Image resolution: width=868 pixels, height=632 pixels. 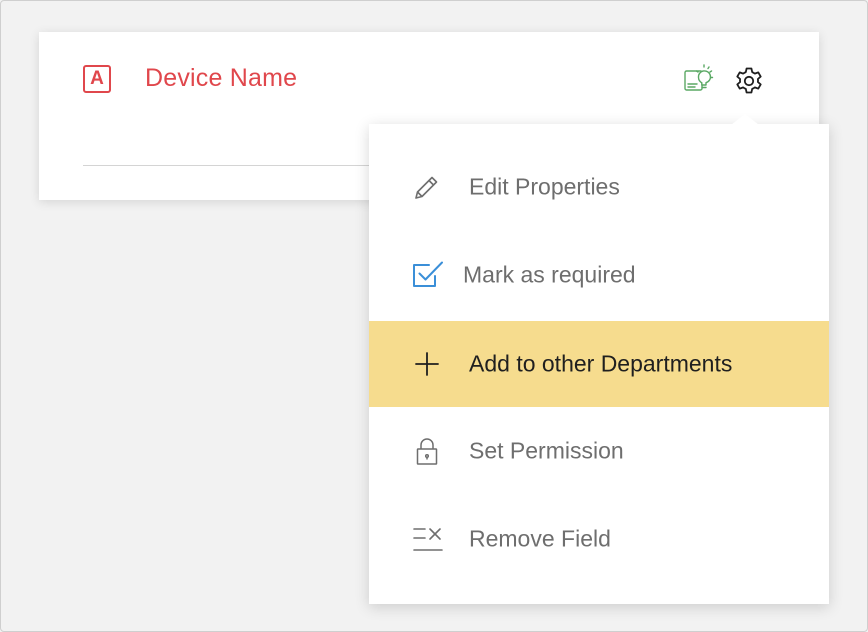 I want to click on menu-caret, so click(x=745, y=119).